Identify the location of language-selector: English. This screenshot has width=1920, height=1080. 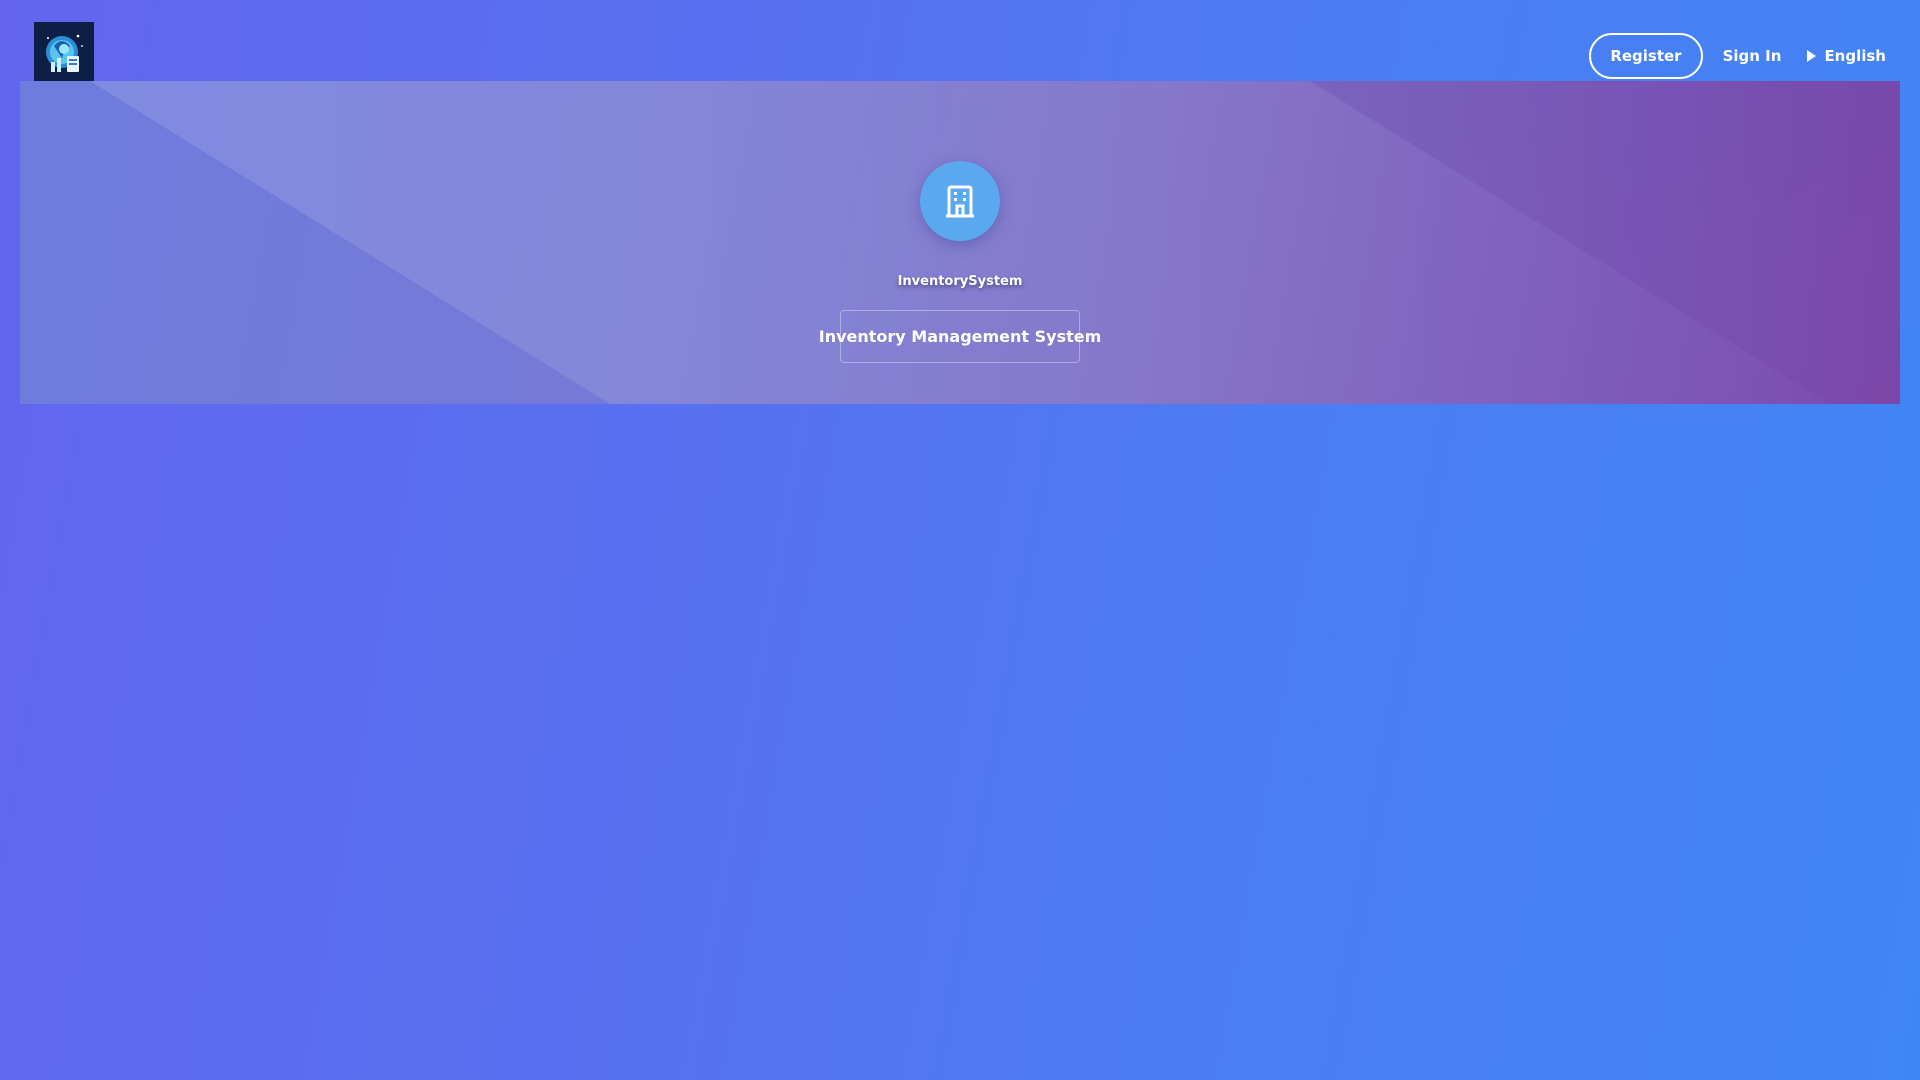
(1846, 56).